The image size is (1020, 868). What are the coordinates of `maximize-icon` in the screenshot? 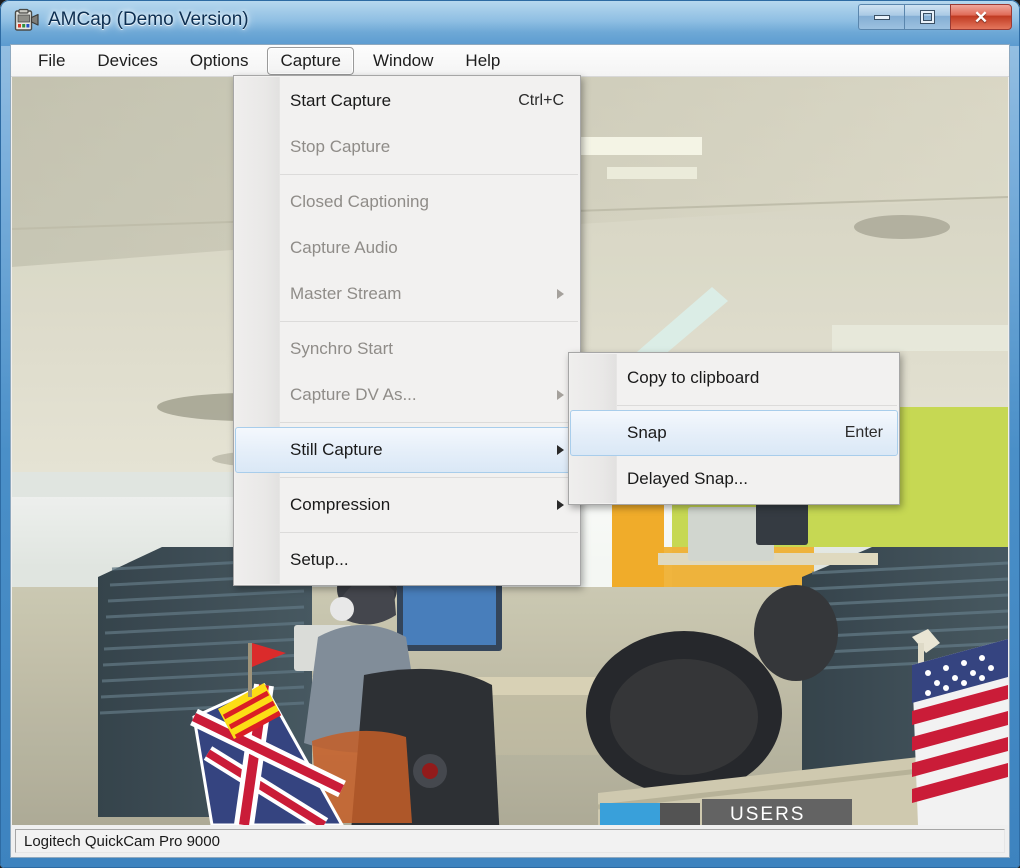 It's located at (927, 17).